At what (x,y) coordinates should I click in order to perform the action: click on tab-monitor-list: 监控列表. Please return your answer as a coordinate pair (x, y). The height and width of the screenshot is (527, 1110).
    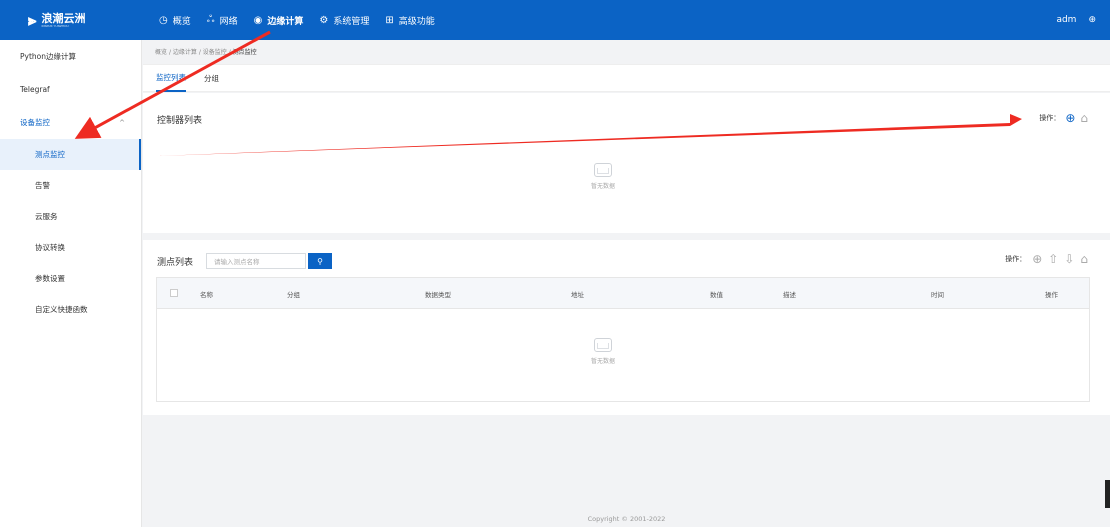
    Looking at the image, I should click on (171, 78).